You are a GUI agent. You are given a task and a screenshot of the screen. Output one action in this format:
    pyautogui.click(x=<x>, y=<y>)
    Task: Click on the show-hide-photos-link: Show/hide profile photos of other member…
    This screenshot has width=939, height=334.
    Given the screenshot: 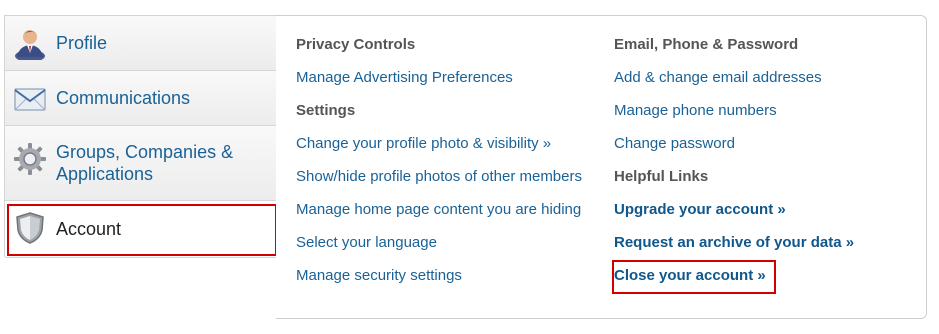 What is the action you would take?
    pyautogui.click(x=439, y=177)
    